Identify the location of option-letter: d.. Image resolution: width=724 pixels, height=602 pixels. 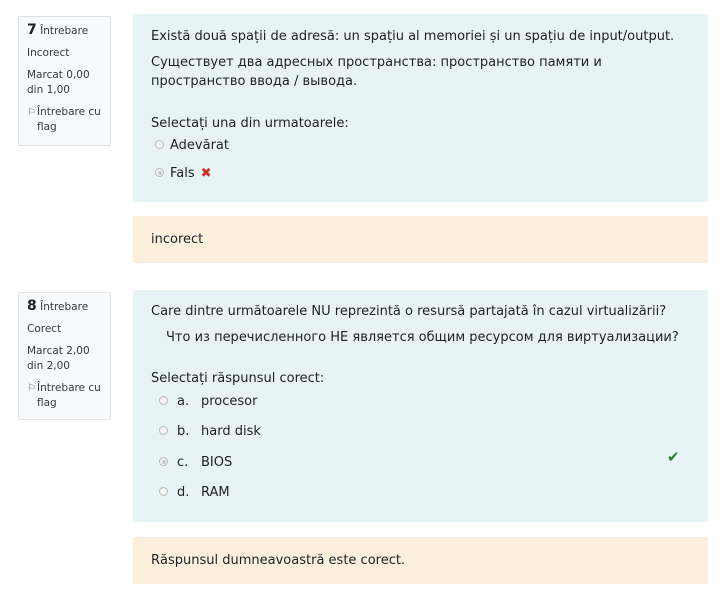
(183, 492).